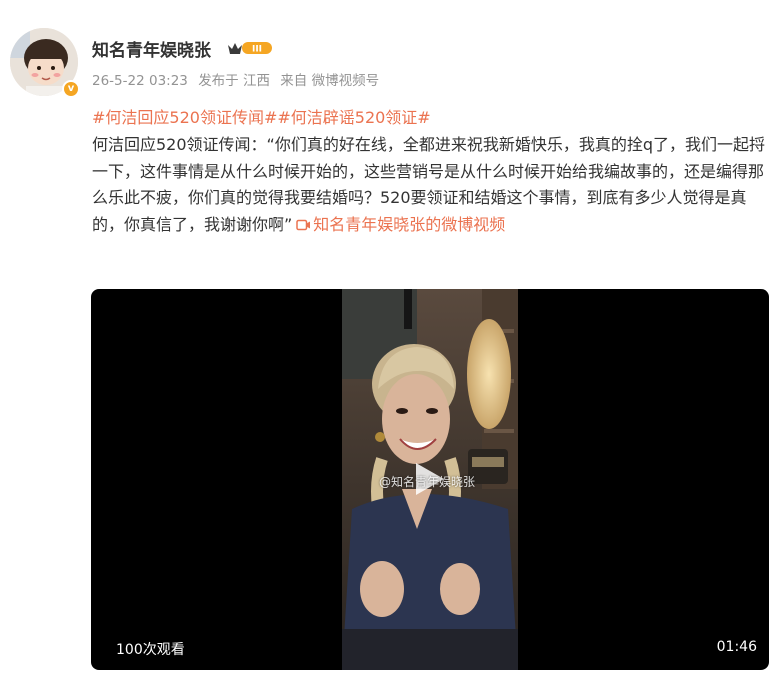  I want to click on author-name: 知名青年娱晓张, so click(151, 48).